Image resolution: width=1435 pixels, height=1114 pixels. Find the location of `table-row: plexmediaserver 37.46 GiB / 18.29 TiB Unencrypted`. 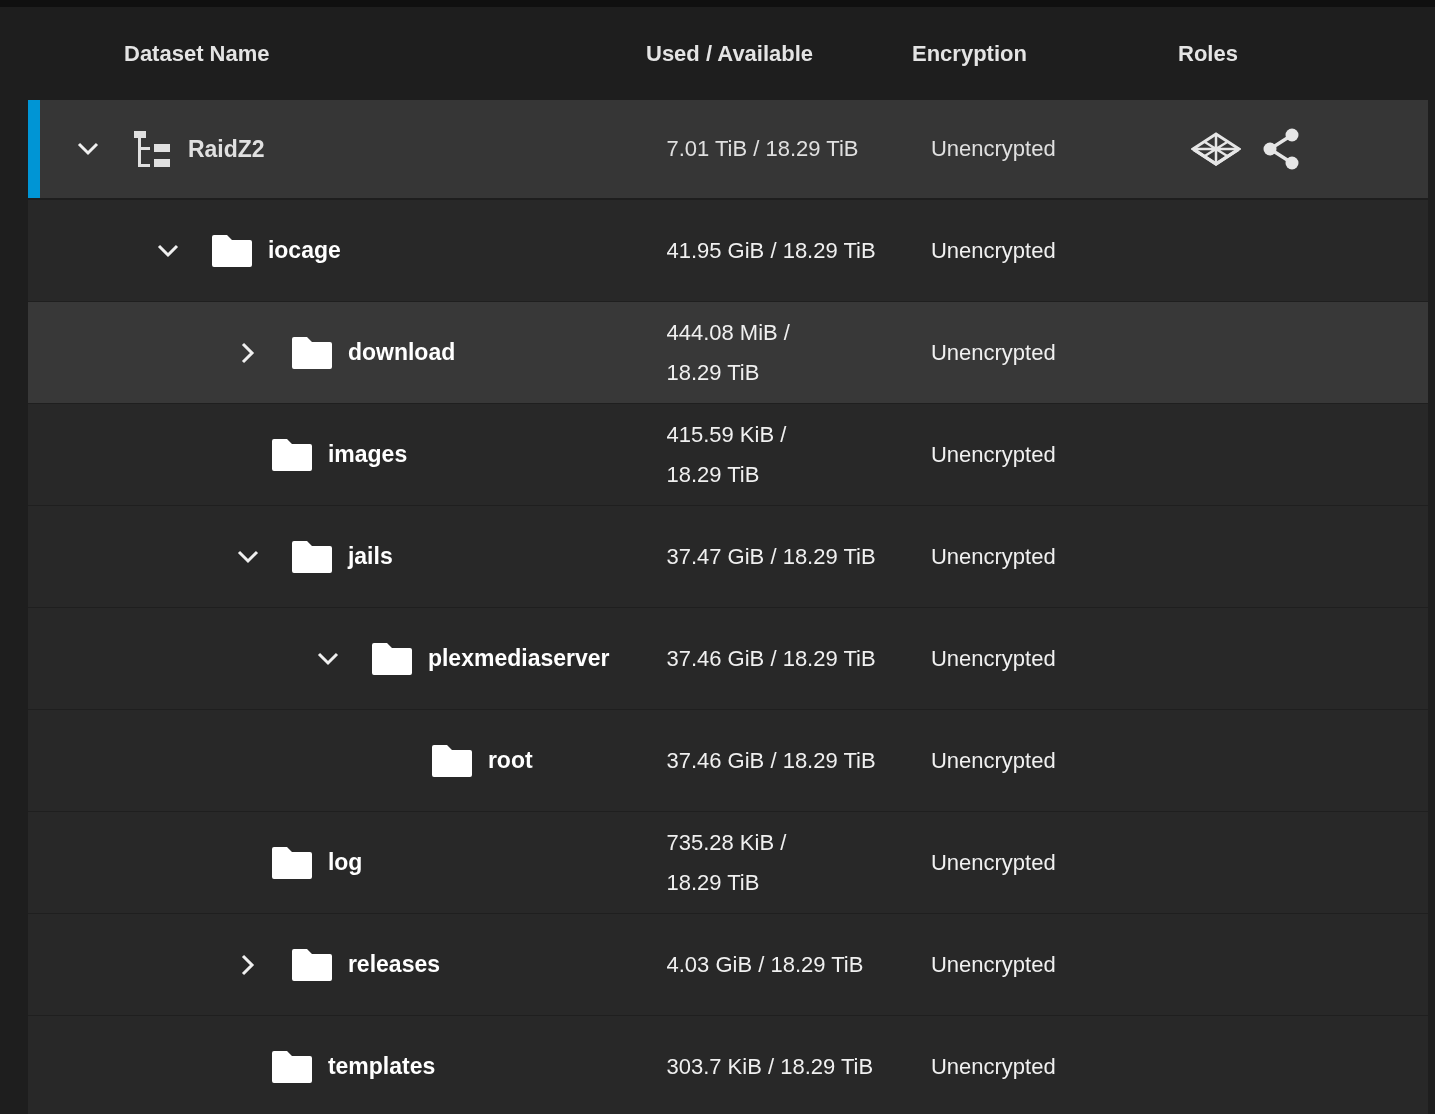

table-row: plexmediaserver 37.46 GiB / 18.29 TiB Unencrypted is located at coordinates (728, 659).